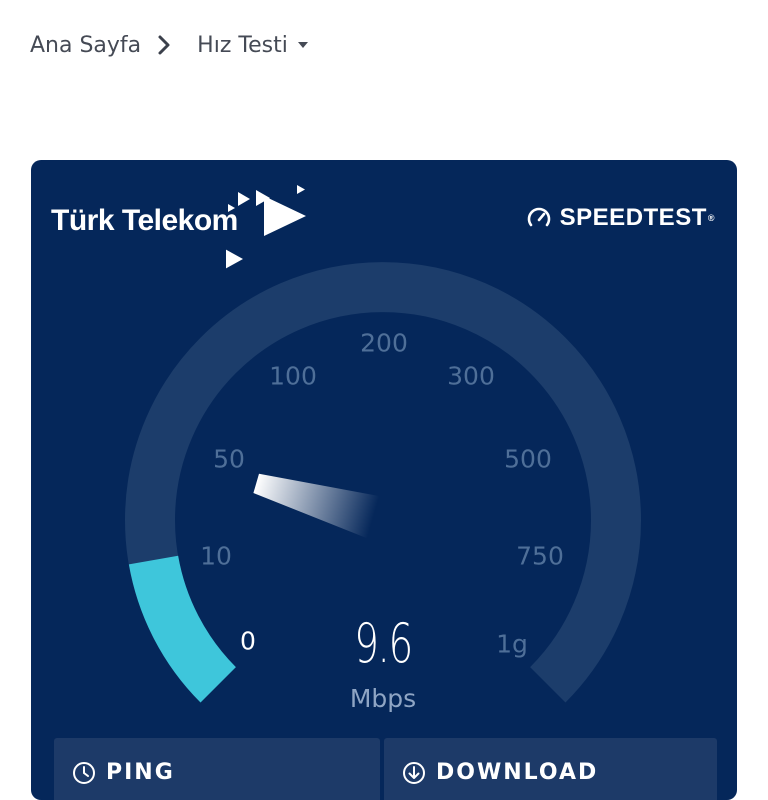 This screenshot has width=768, height=800. What do you see at coordinates (383, 698) in the screenshot?
I see `speed-unit: Mbps` at bounding box center [383, 698].